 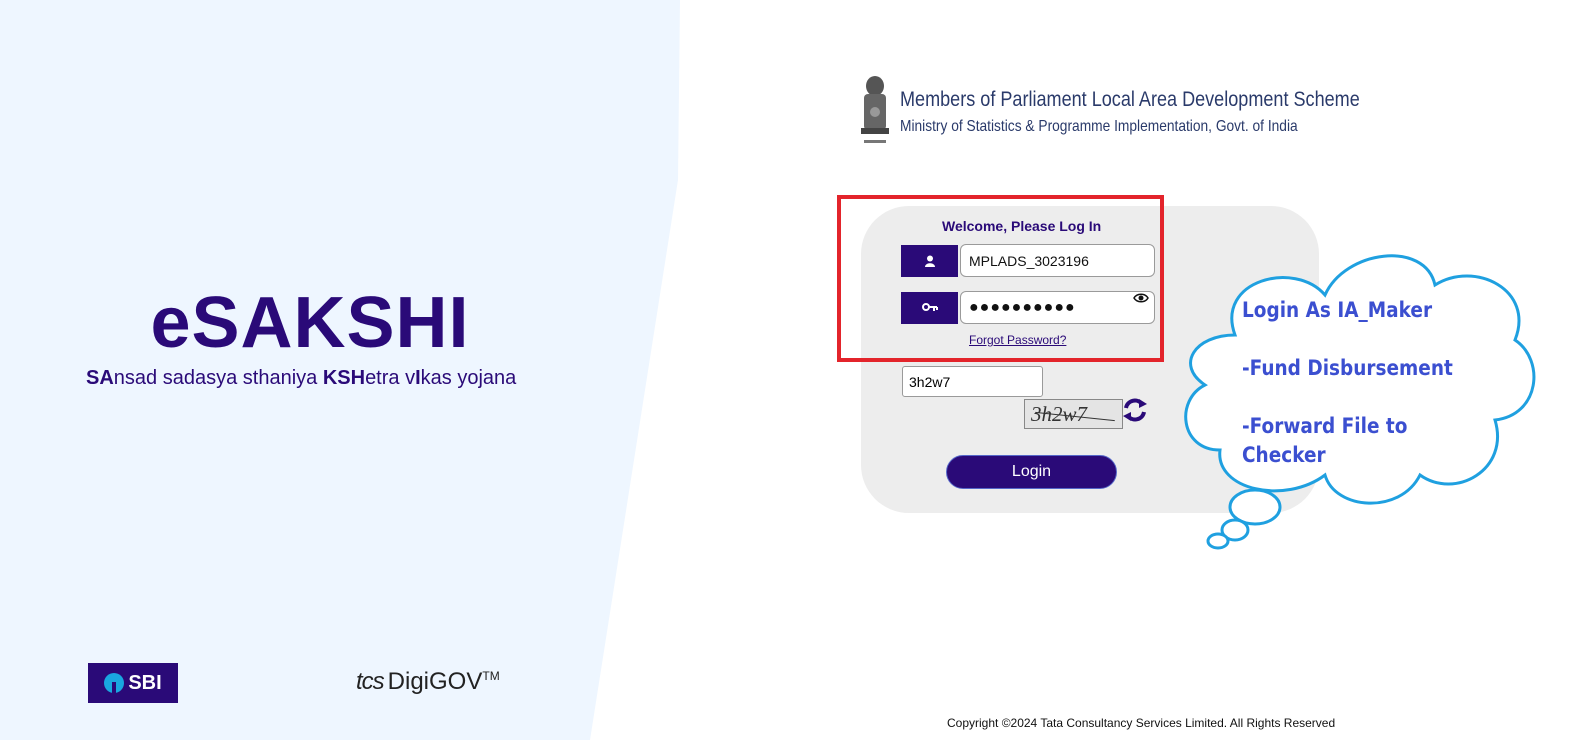 I want to click on subtitle-part: SA, so click(x=100, y=378).